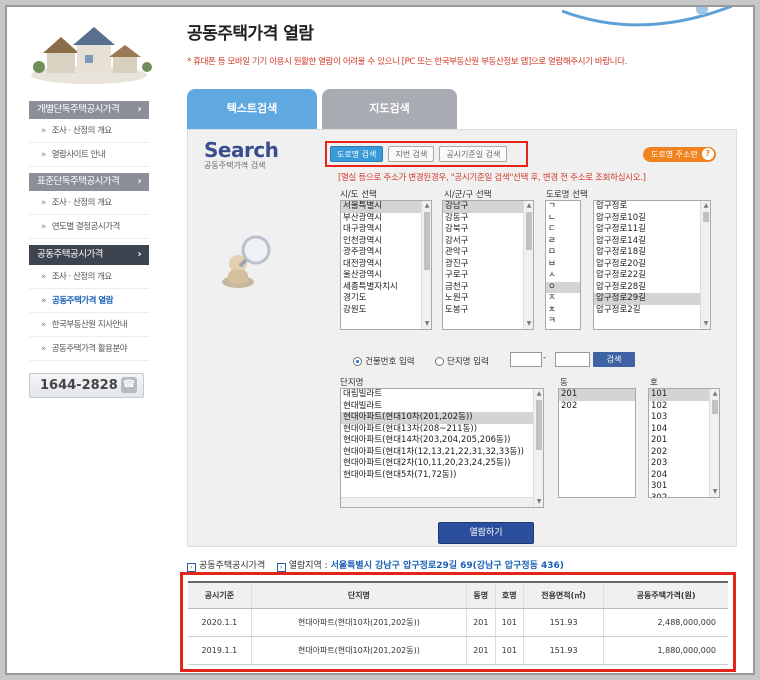  I want to click on sigungu-listbox: 강남구 강동구 강북구 강서구 관악구 광진구 구로구 금천구 노원구 도봉구 ▲ ▼, so click(488, 265).